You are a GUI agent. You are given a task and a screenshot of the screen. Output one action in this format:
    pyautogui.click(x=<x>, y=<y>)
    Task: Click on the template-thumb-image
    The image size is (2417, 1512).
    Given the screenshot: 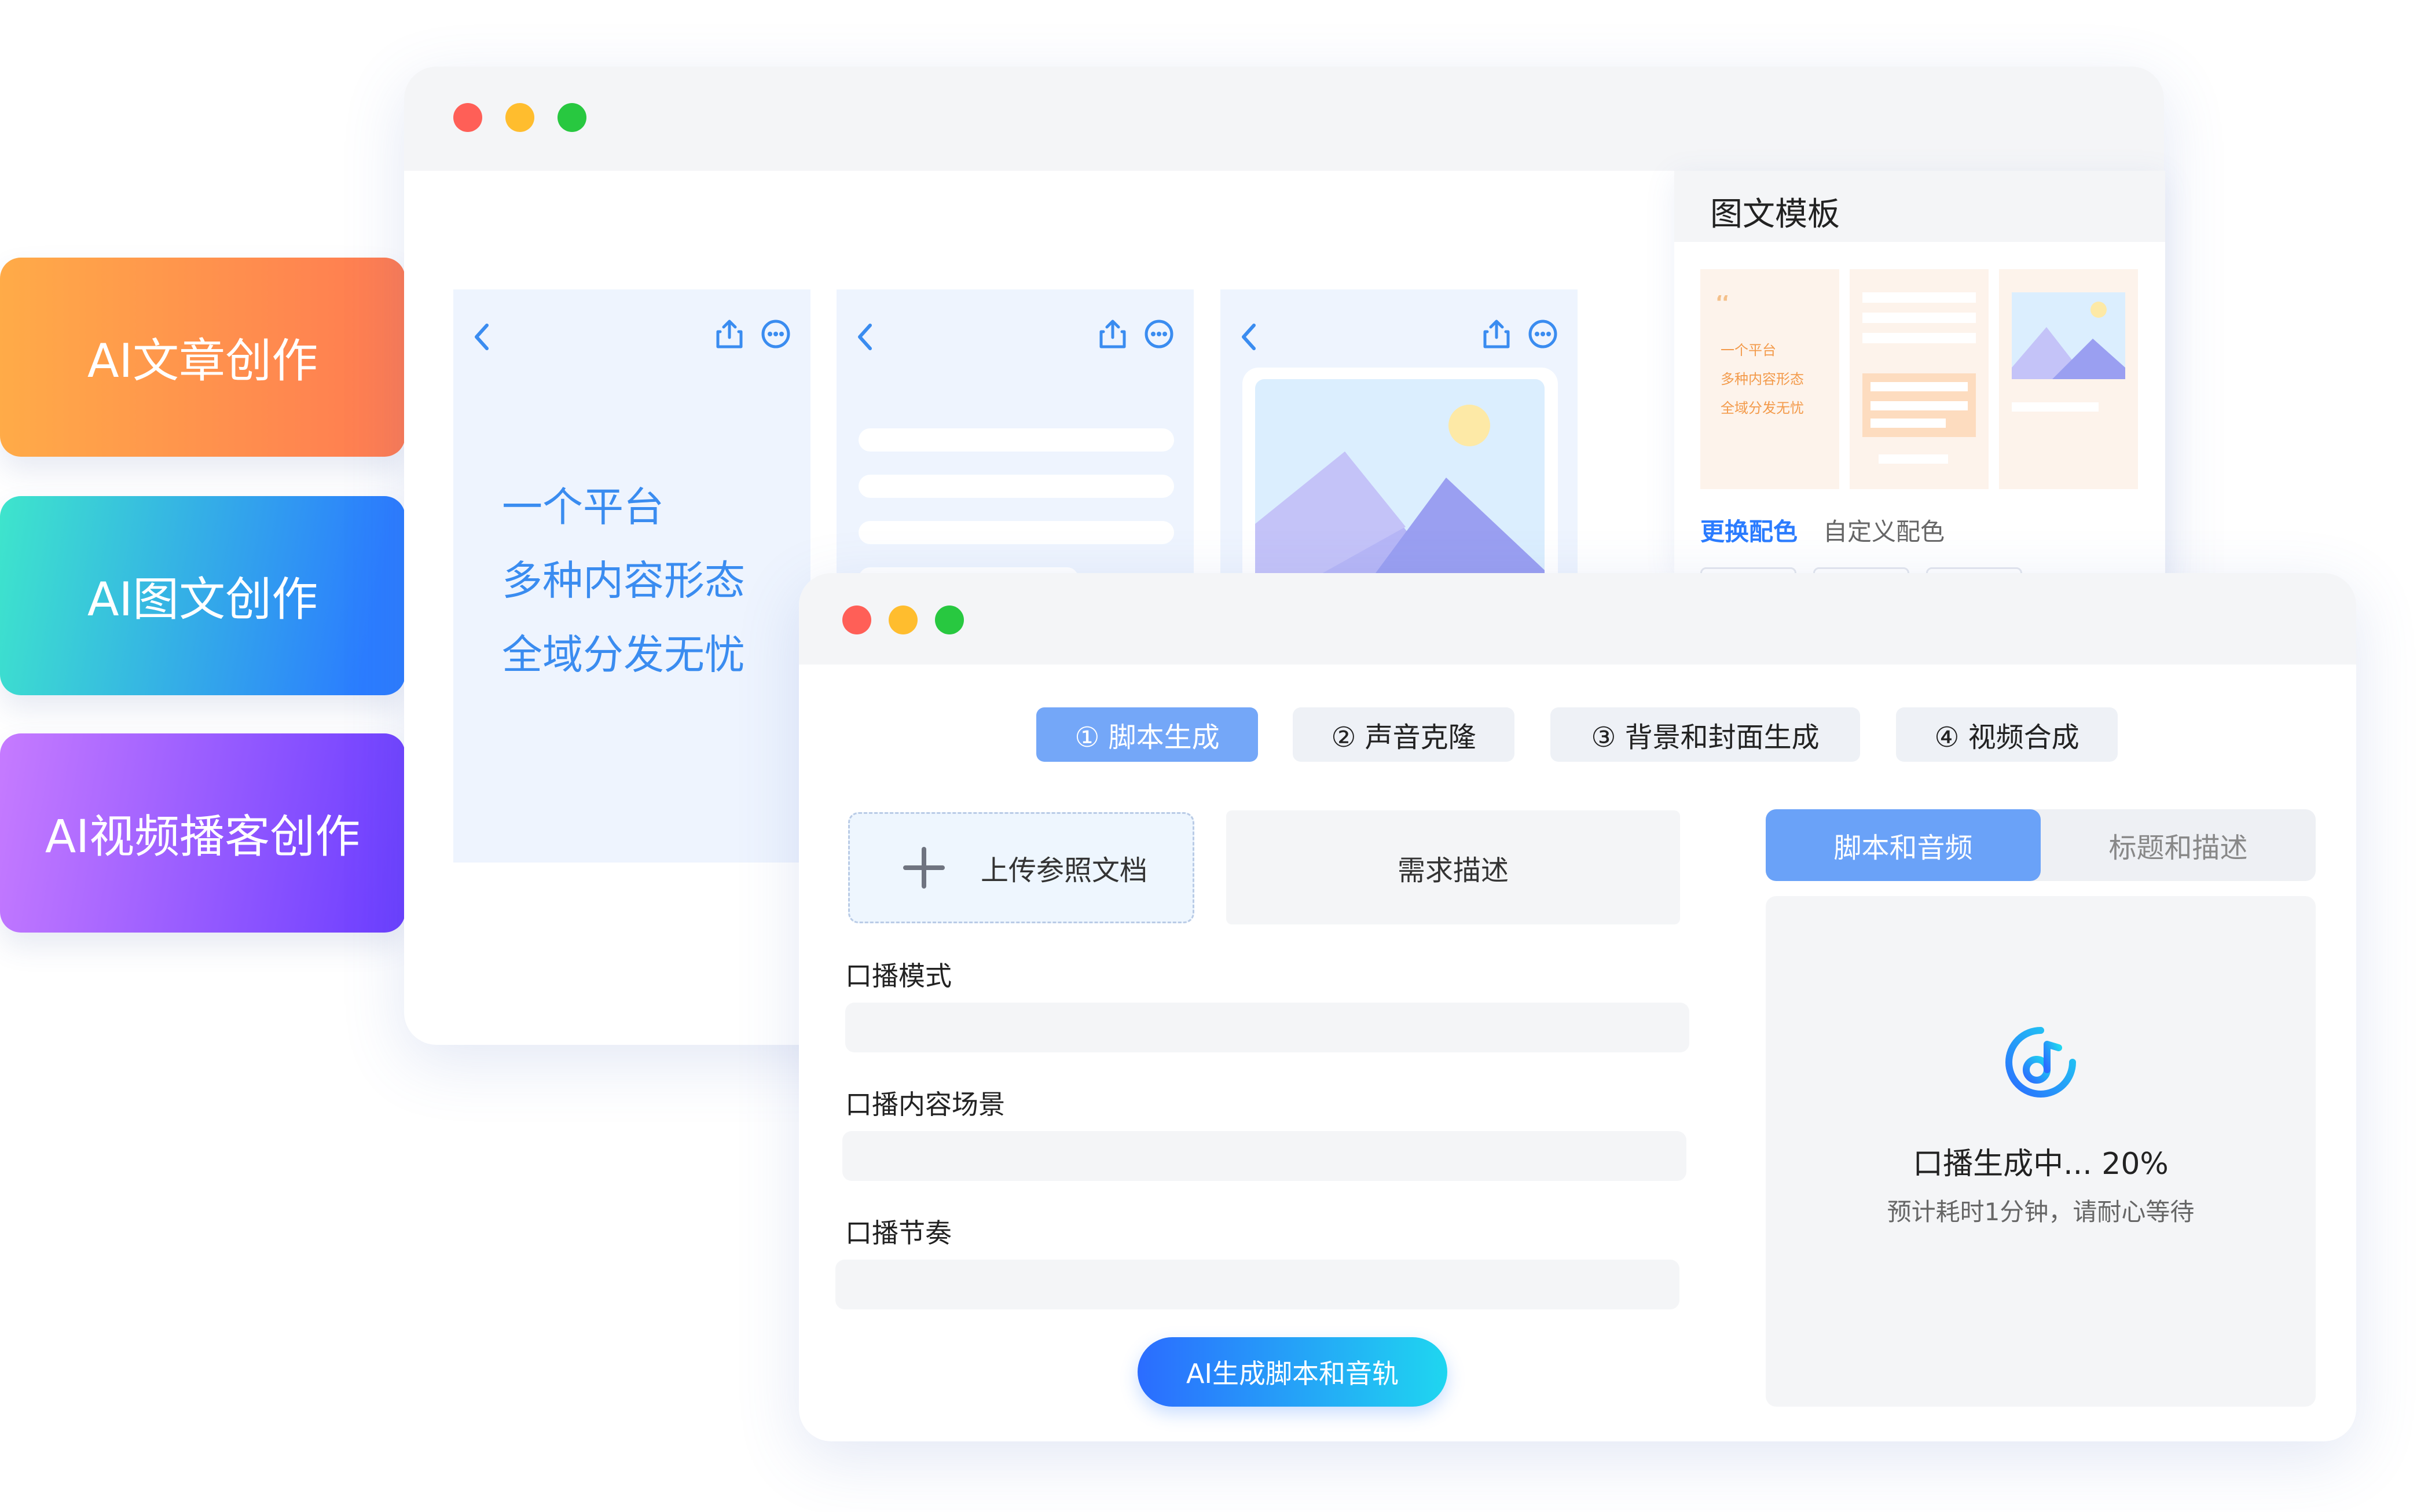 What is the action you would take?
    pyautogui.click(x=2068, y=379)
    